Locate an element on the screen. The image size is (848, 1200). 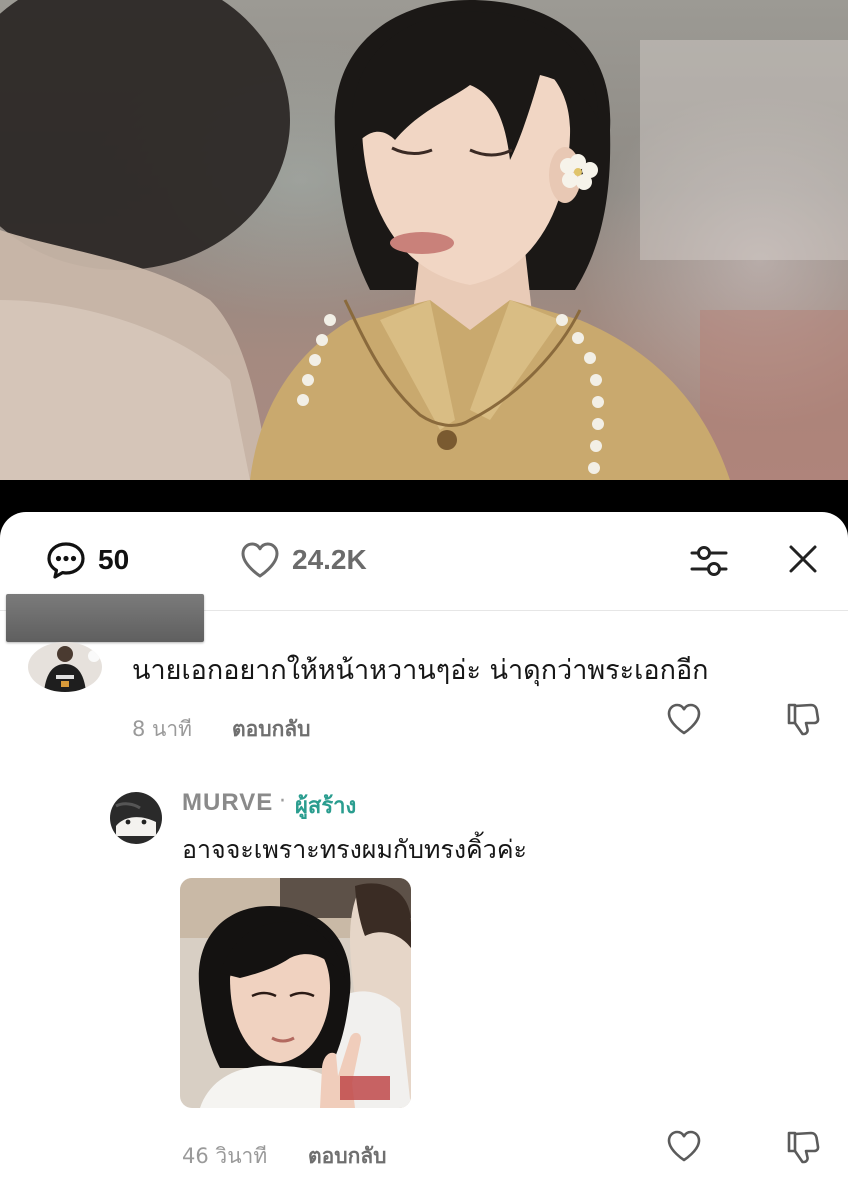
reply-text: อาจจะเพราะทรงผมกับทรงคิ้วค่ะ is located at coordinates (354, 849).